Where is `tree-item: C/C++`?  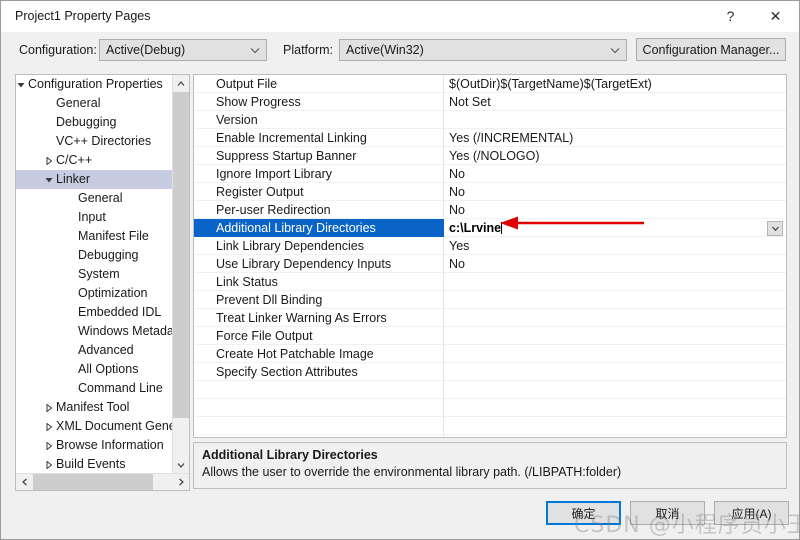
tree-item: C/C++ is located at coordinates (94, 160).